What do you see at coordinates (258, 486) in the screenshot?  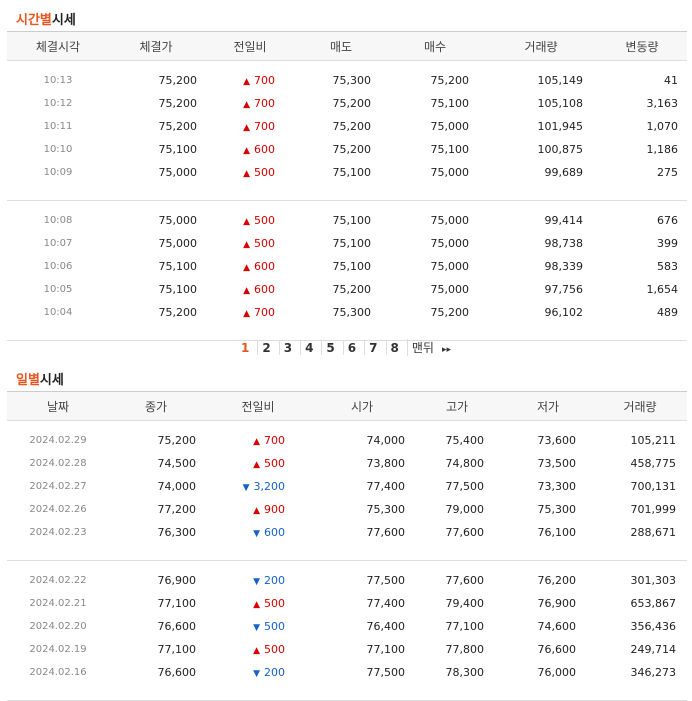 I see `change-cell: ▼ 3,200` at bounding box center [258, 486].